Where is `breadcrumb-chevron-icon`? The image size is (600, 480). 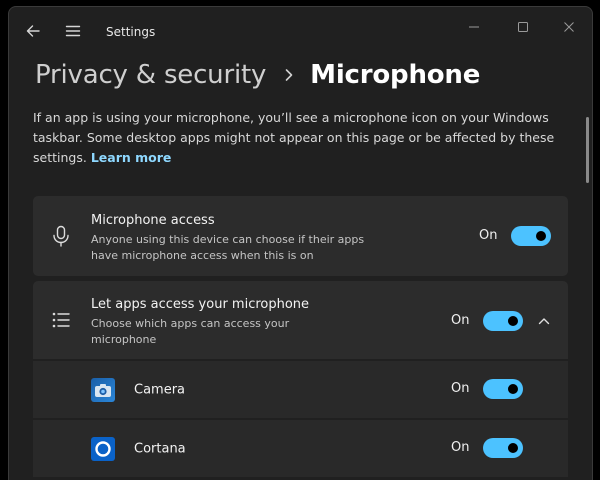 breadcrumb-chevron-icon is located at coordinates (289, 75).